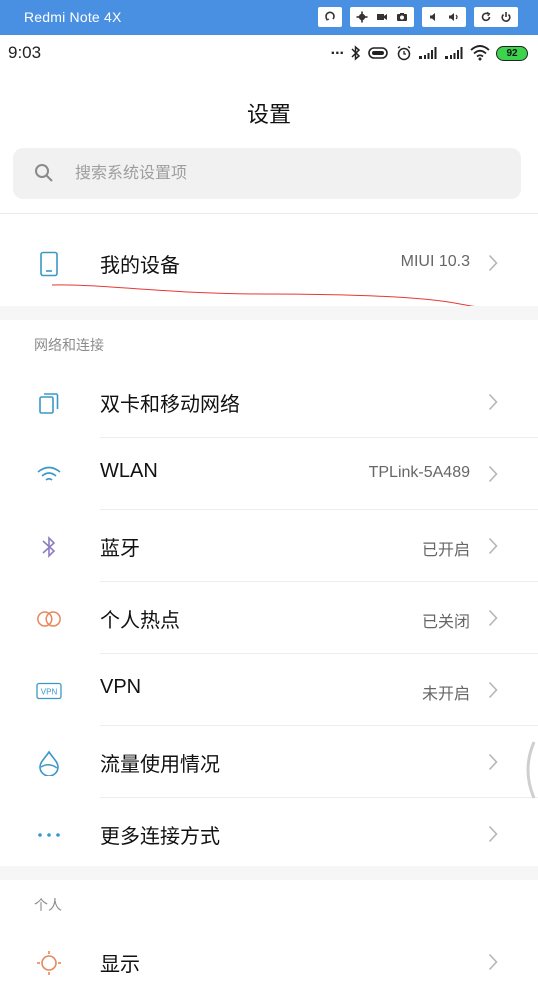 The width and height of the screenshot is (538, 998). I want to click on row-hotspot: 个人热点 已关闭, so click(269, 618).